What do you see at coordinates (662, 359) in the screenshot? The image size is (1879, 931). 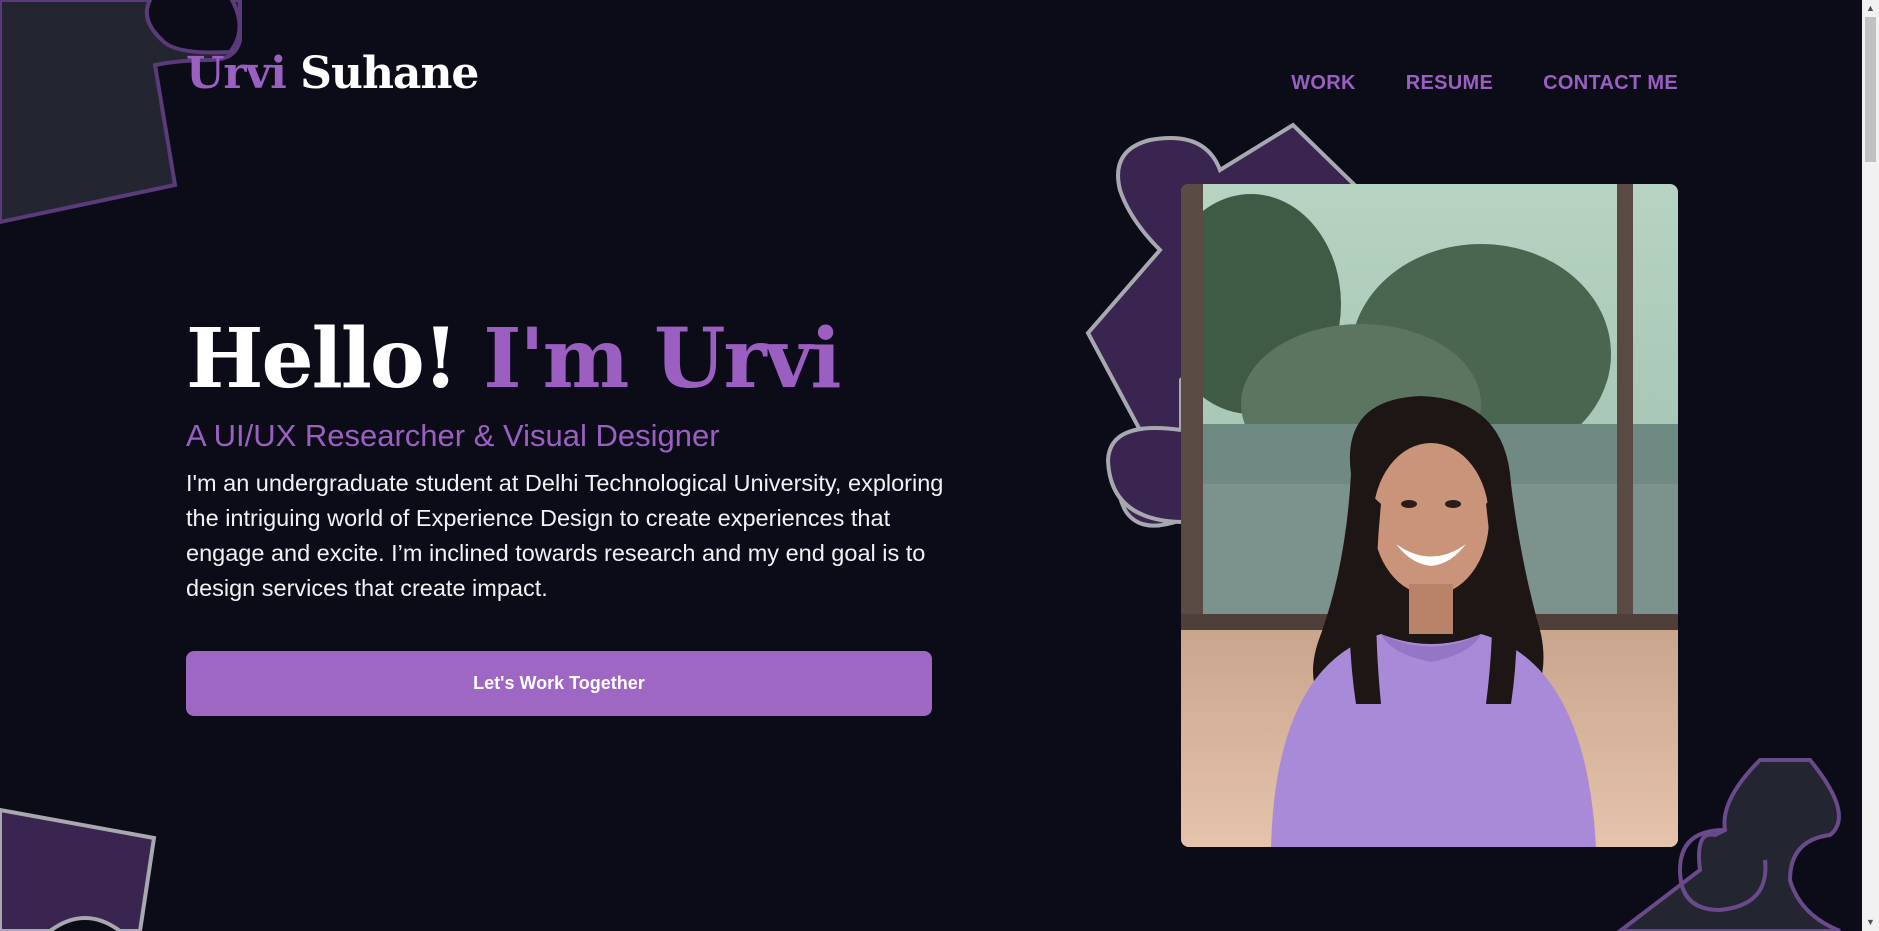 I see `hero-name: I'm Urvi` at bounding box center [662, 359].